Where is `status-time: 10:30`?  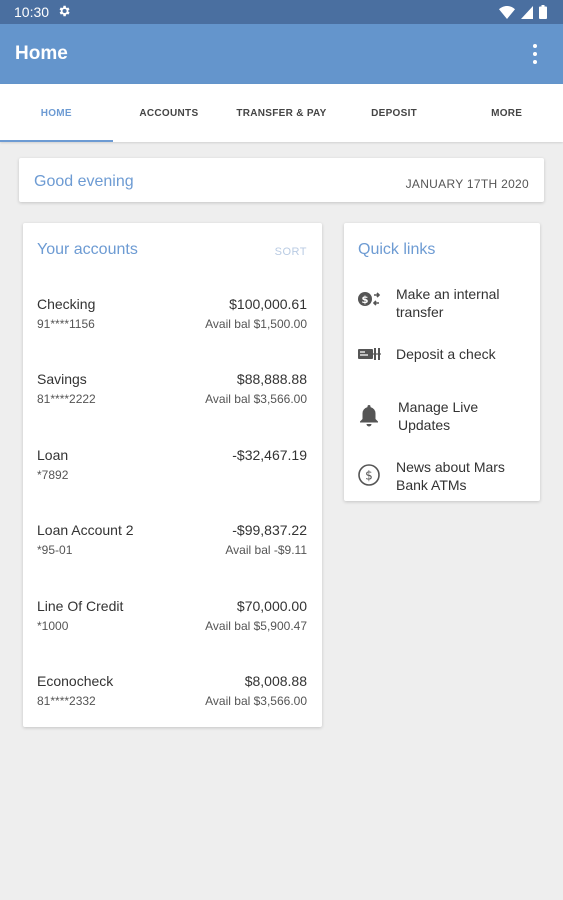
status-time: 10:30 is located at coordinates (32, 12).